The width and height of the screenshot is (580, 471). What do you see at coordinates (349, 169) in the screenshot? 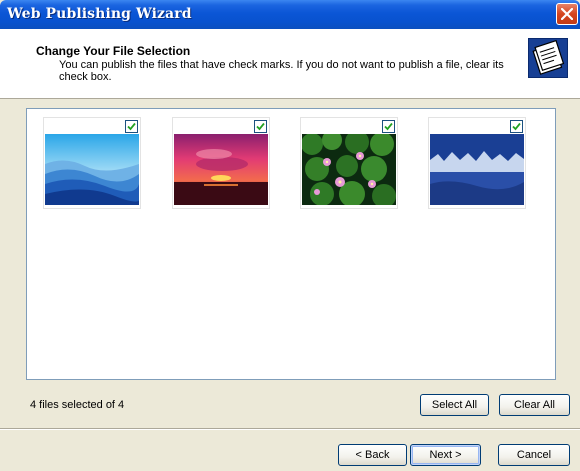
I see `water-lilies-thumbnail` at bounding box center [349, 169].